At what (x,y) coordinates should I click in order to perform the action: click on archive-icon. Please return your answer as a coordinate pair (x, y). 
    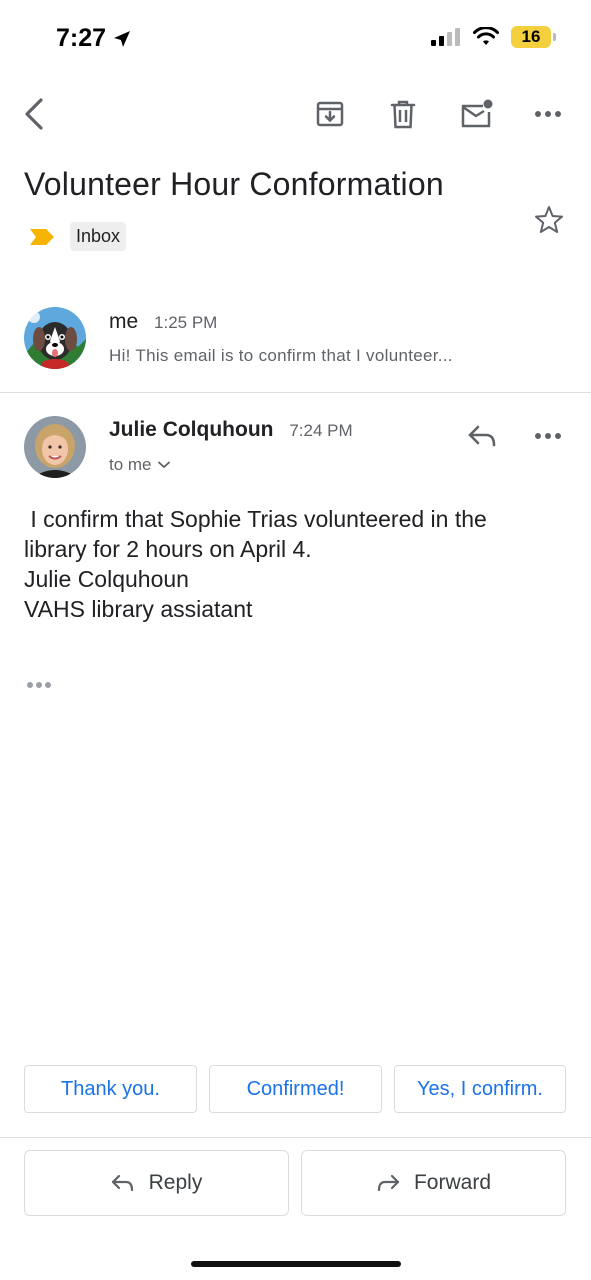
    Looking at the image, I should click on (330, 114).